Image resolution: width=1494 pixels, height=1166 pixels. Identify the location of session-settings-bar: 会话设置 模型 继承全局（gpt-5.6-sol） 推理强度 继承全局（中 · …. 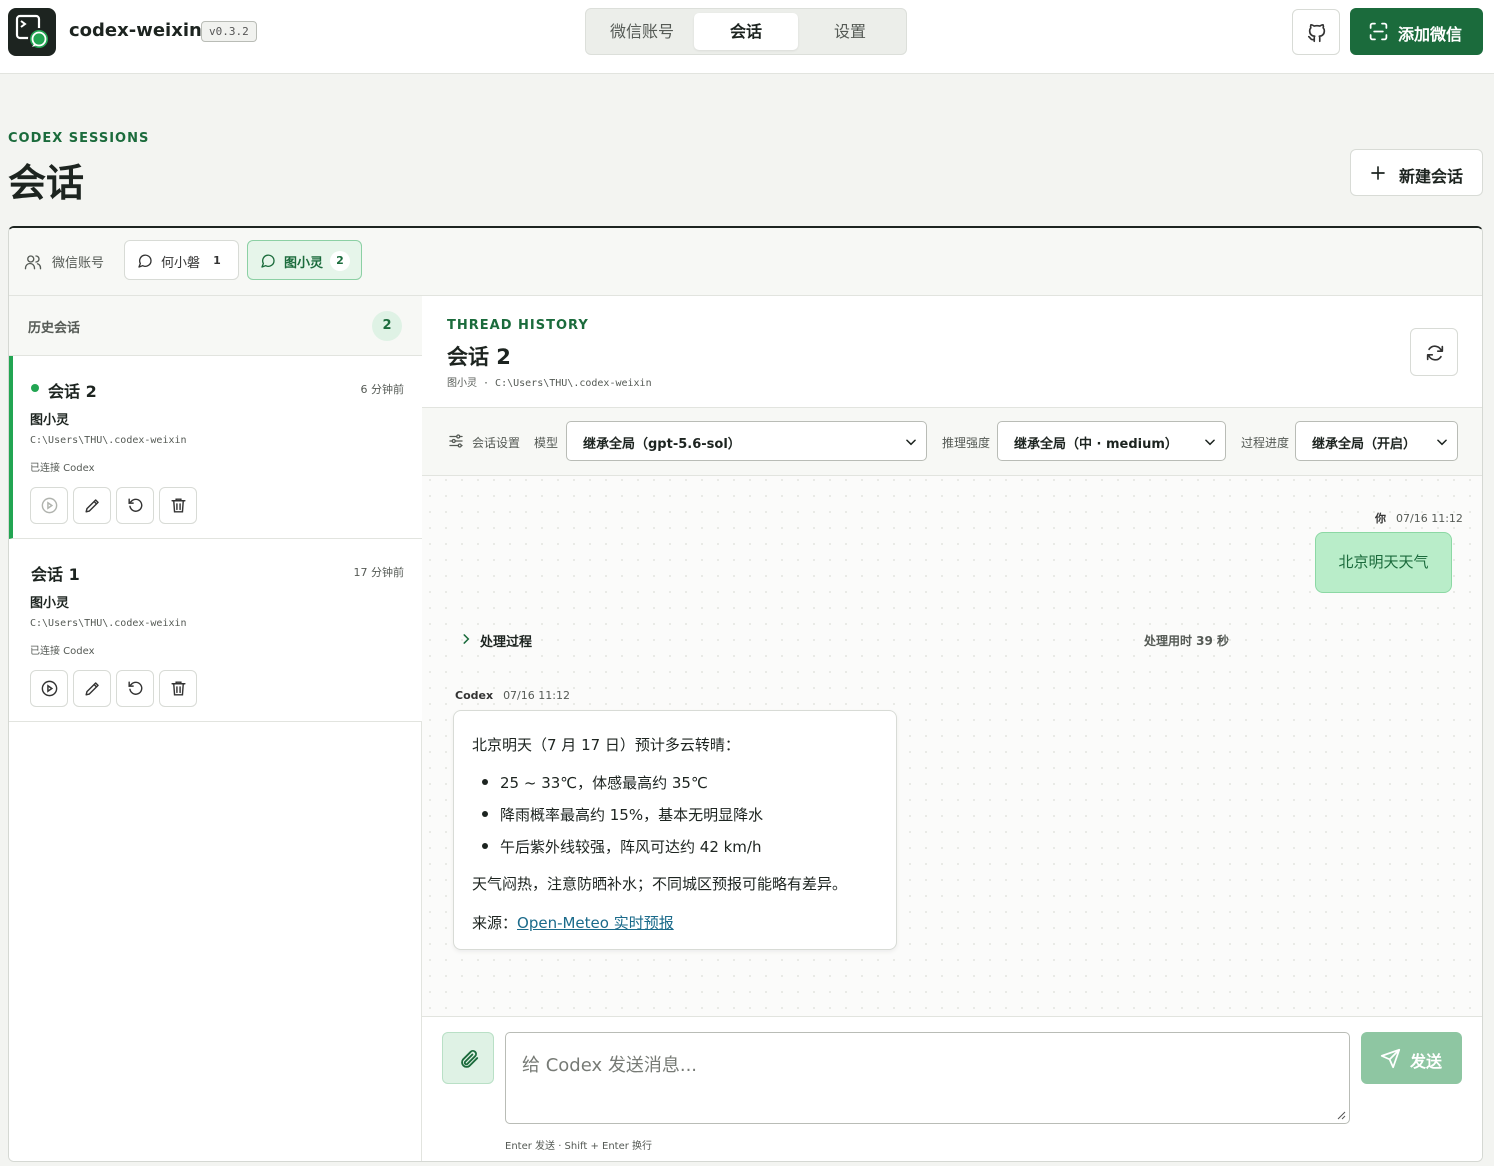
(952, 442).